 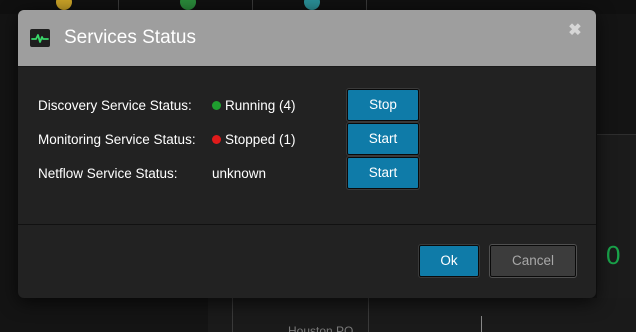 I want to click on close-icon: ✖, so click(x=575, y=31).